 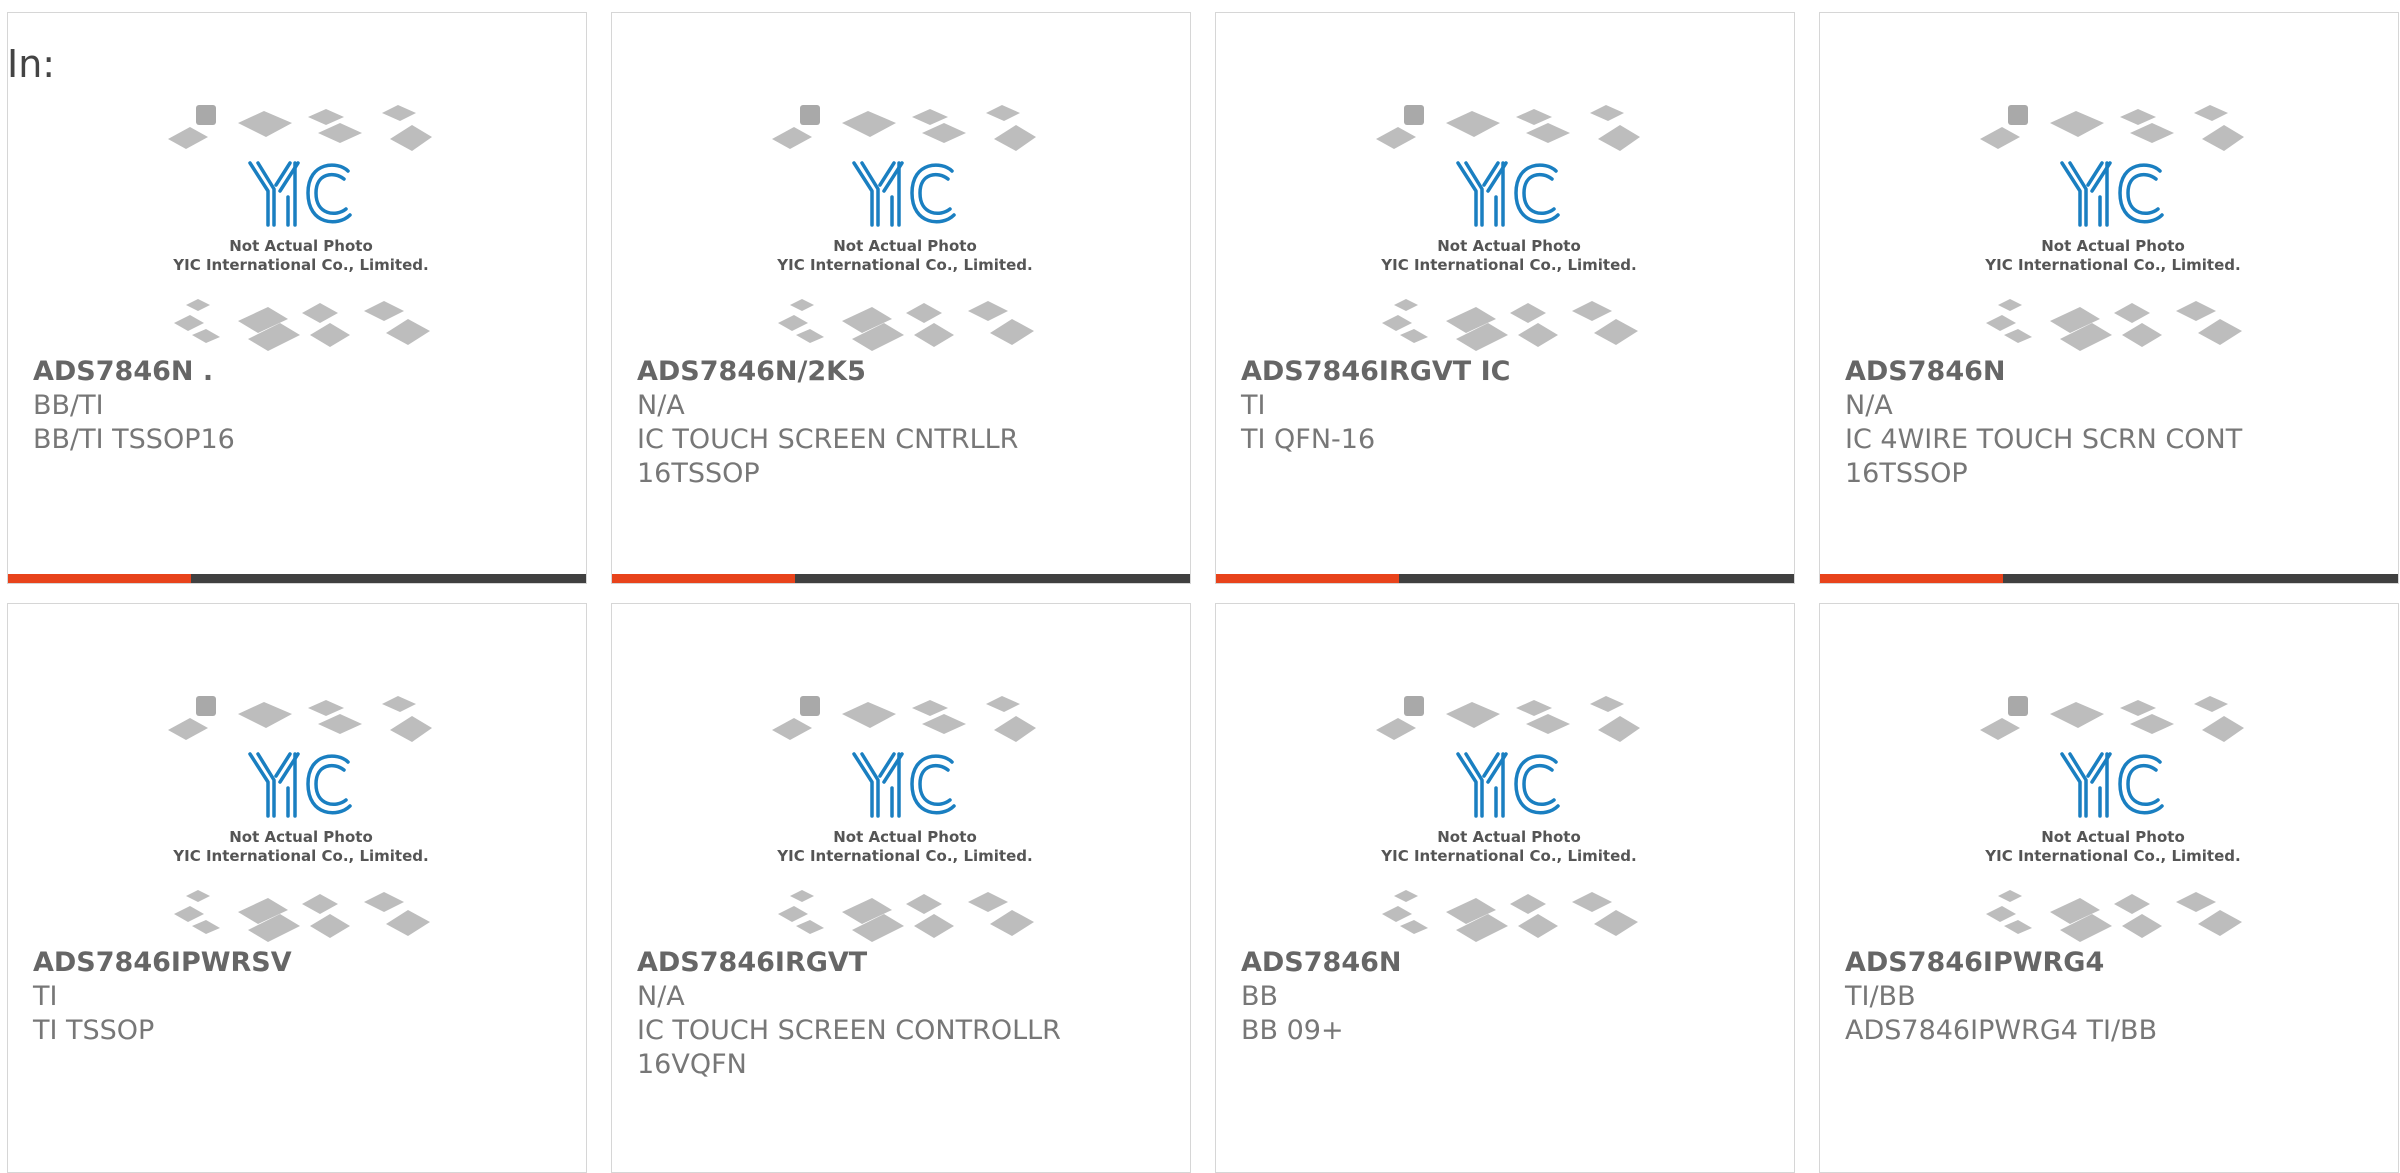 What do you see at coordinates (1260, 996) in the screenshot?
I see `manufacturer: BB` at bounding box center [1260, 996].